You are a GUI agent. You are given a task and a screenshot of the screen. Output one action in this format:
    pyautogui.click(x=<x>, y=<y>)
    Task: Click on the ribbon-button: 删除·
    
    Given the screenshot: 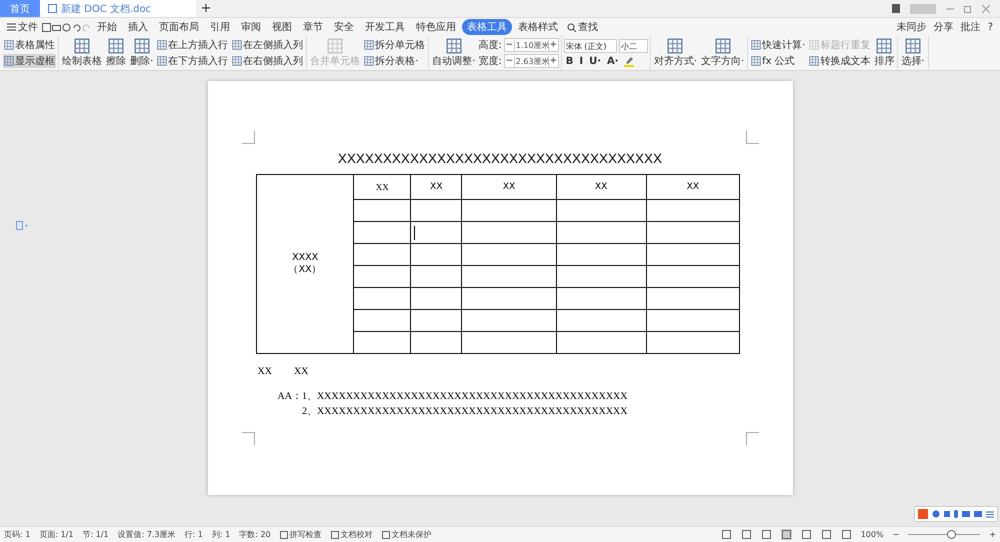 What is the action you would take?
    pyautogui.click(x=141, y=53)
    